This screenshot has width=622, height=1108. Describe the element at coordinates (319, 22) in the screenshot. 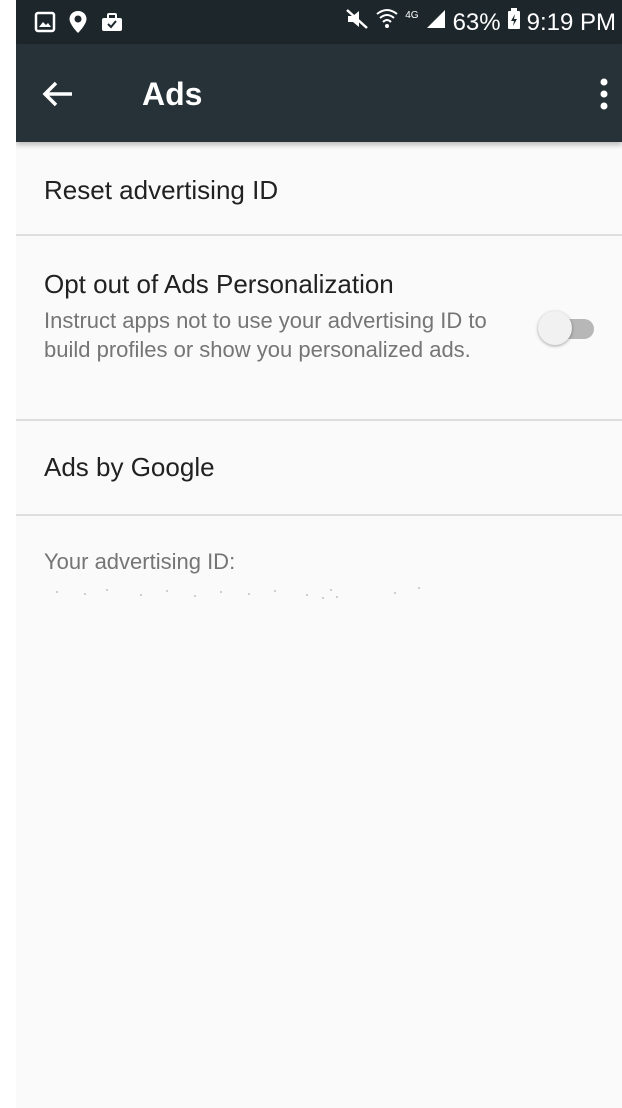

I see `status-bar: 4G 63% 9:19 PM` at that location.